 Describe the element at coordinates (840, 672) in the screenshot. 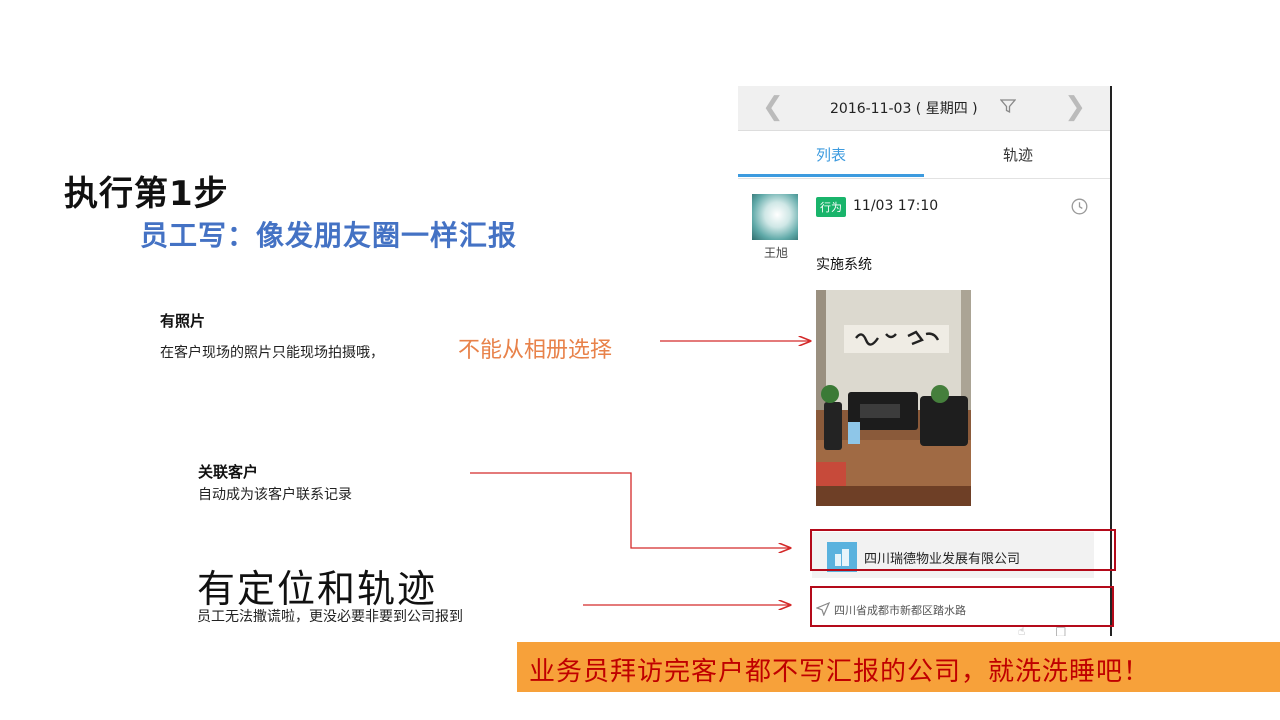

I see `banner-text: 业务员拜访完客户都不写汇报的公司，就洗洗睡吧！` at that location.